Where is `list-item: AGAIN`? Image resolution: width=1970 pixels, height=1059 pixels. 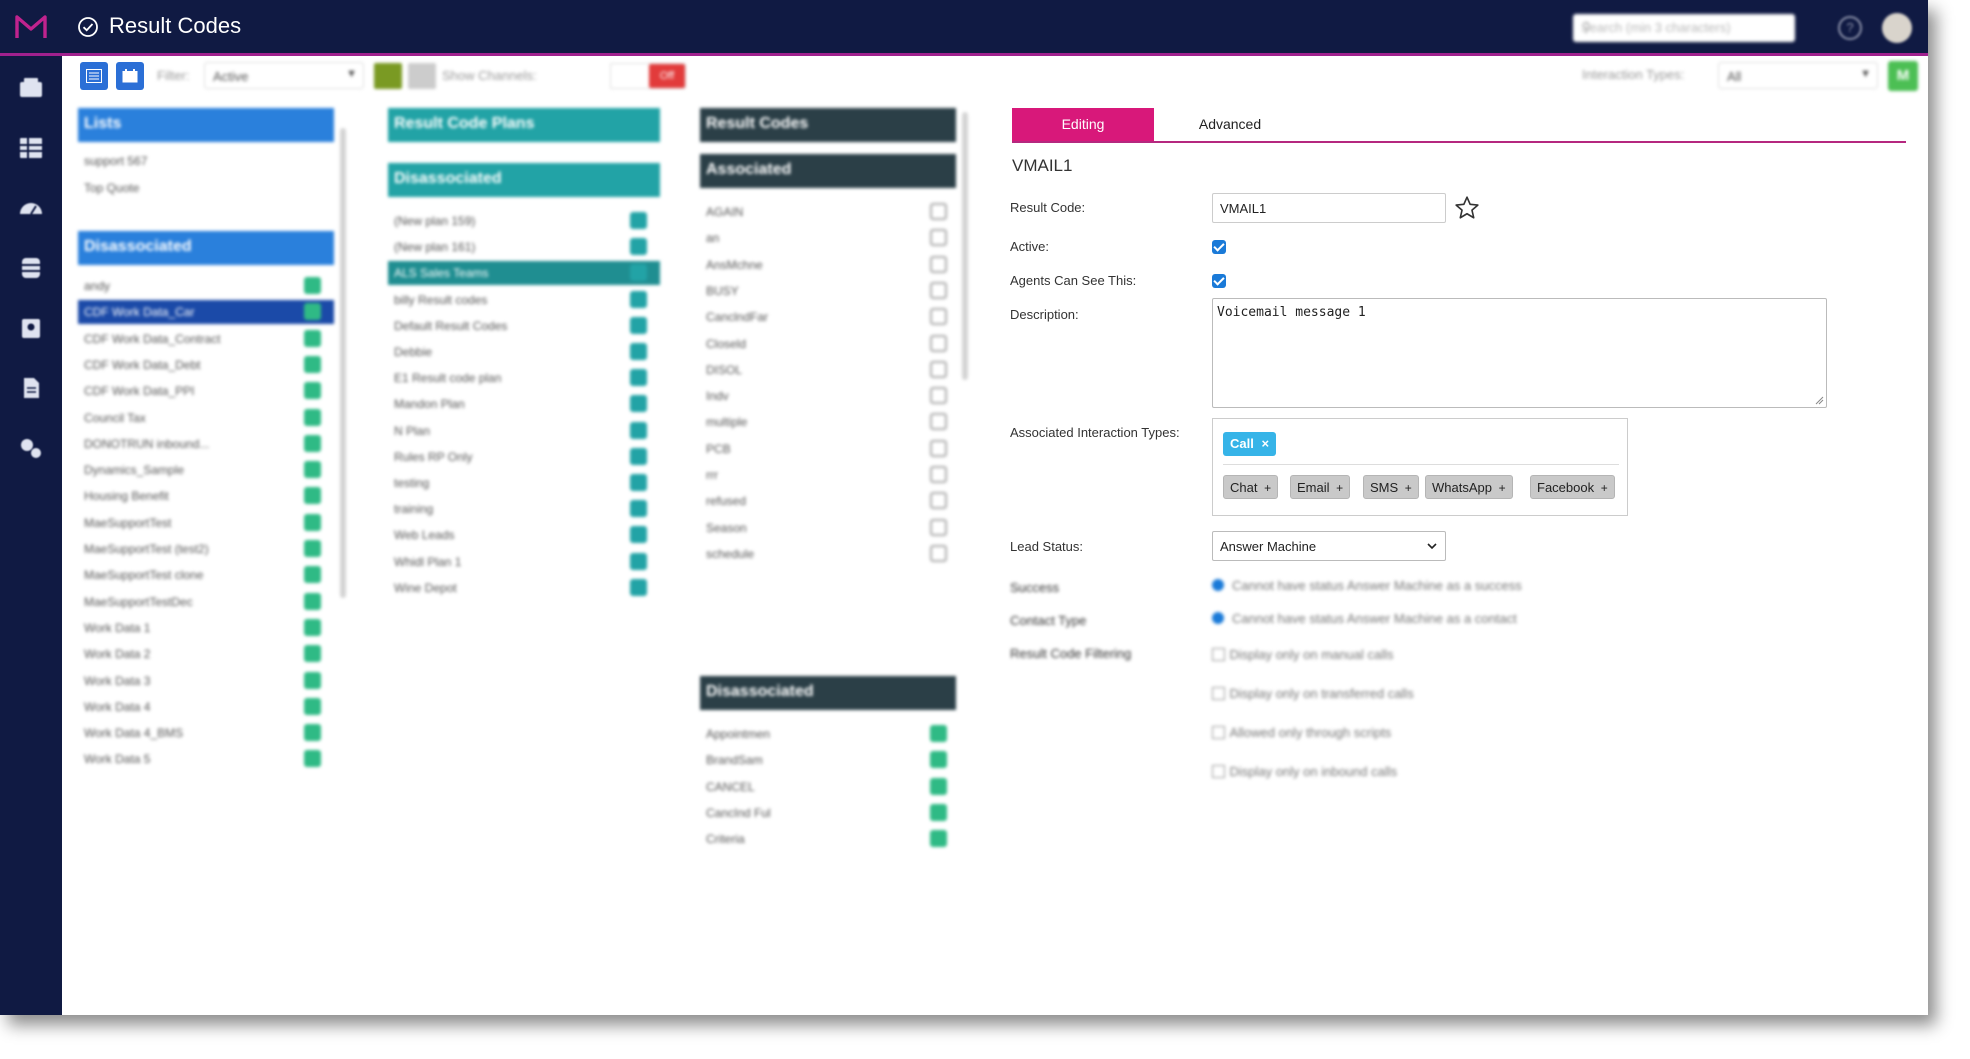
list-item: AGAIN is located at coordinates (828, 212).